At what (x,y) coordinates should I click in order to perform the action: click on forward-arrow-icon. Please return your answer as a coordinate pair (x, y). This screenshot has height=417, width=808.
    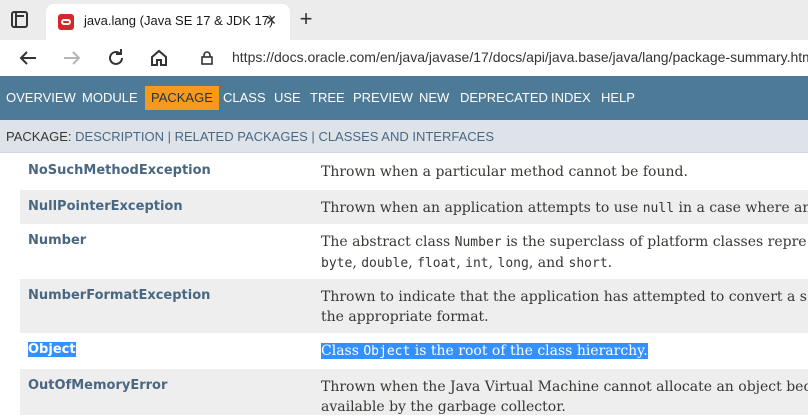
    Looking at the image, I should click on (72, 58).